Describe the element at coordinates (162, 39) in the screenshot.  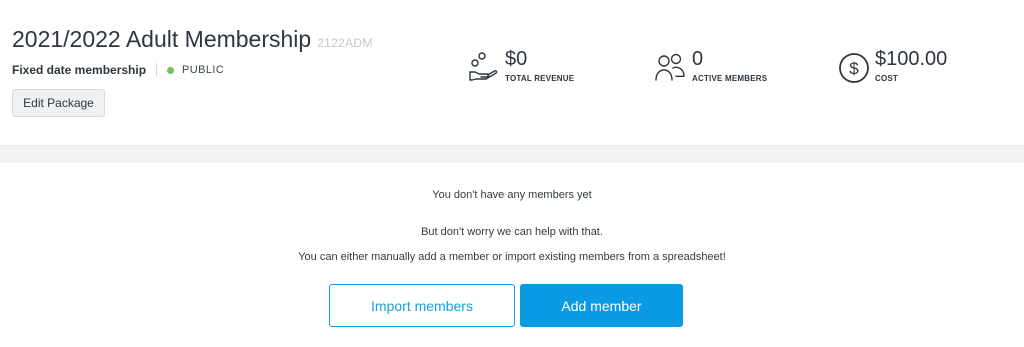
I see `package-title: 2021/2022 Adult Membership` at that location.